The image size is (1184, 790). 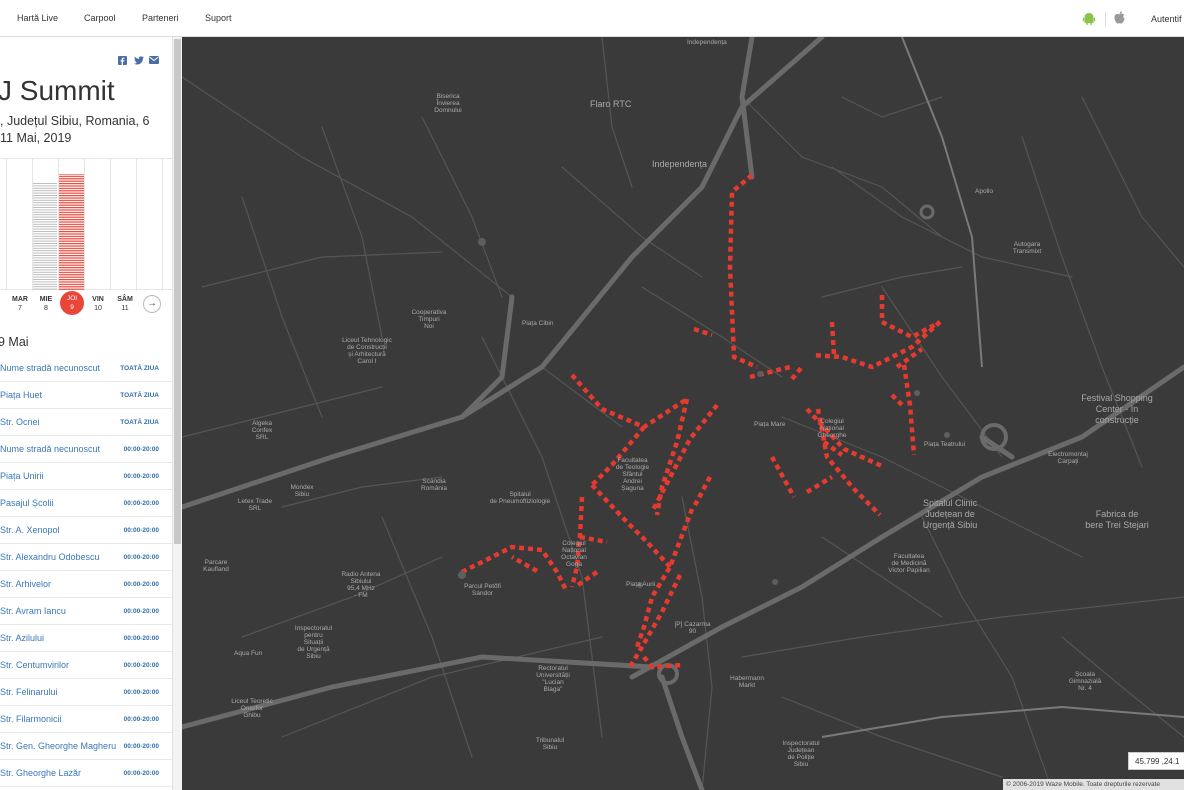 I want to click on facebook-icon, so click(x=122, y=61).